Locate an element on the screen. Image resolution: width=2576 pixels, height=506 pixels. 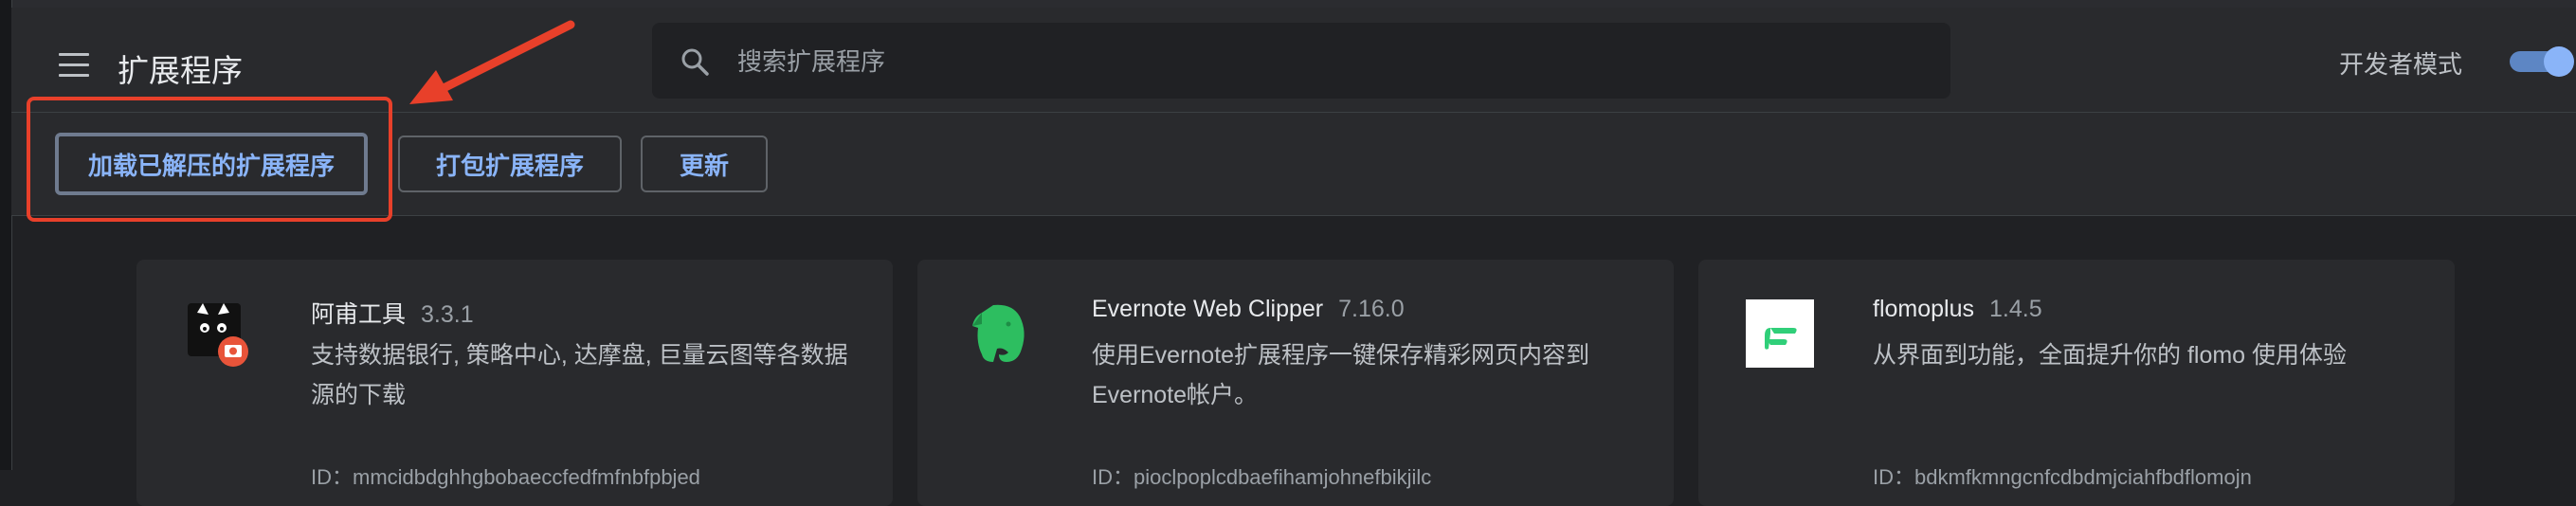
extension-version: 7.16.0 is located at coordinates (1371, 309).